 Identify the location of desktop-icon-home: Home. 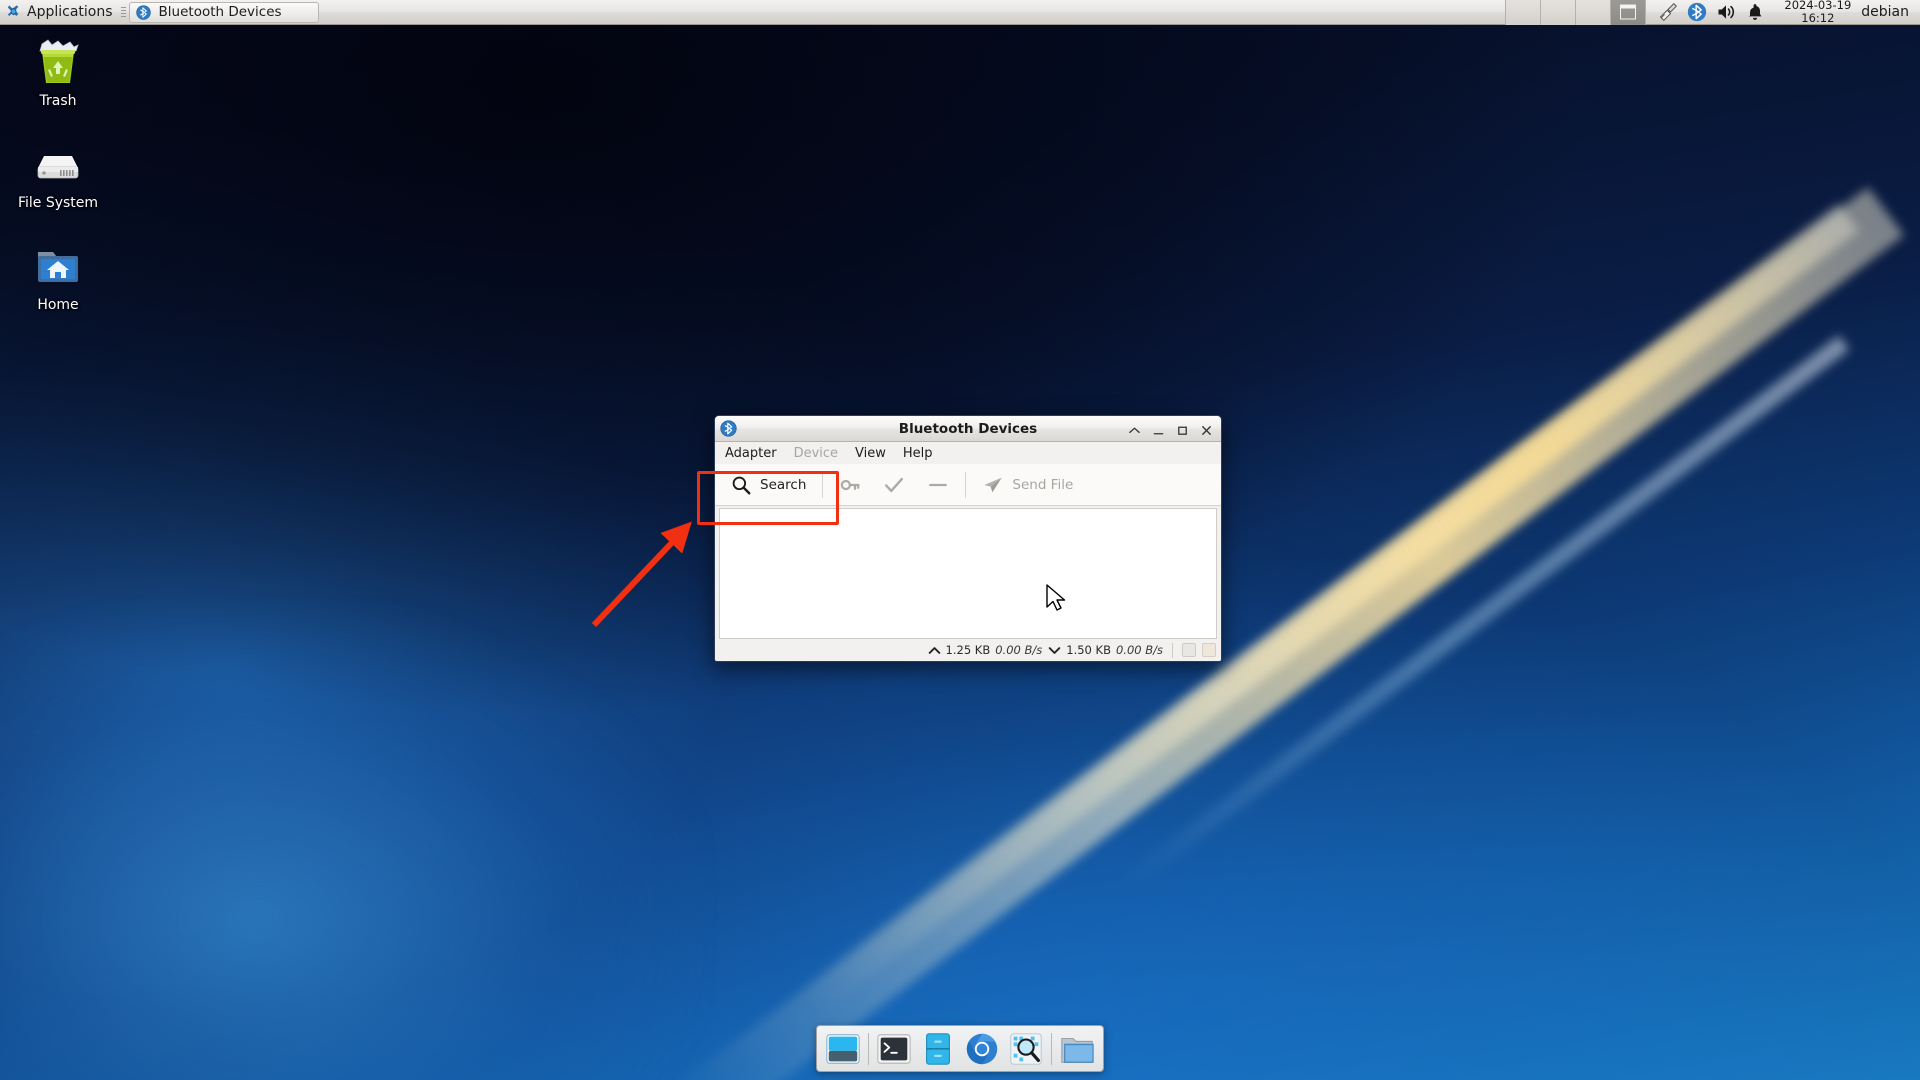
(58, 276).